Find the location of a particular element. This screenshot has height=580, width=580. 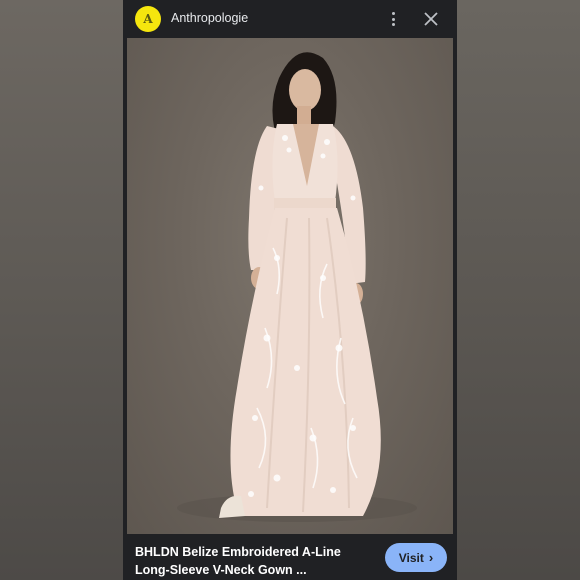

close-icon is located at coordinates (431, 19).